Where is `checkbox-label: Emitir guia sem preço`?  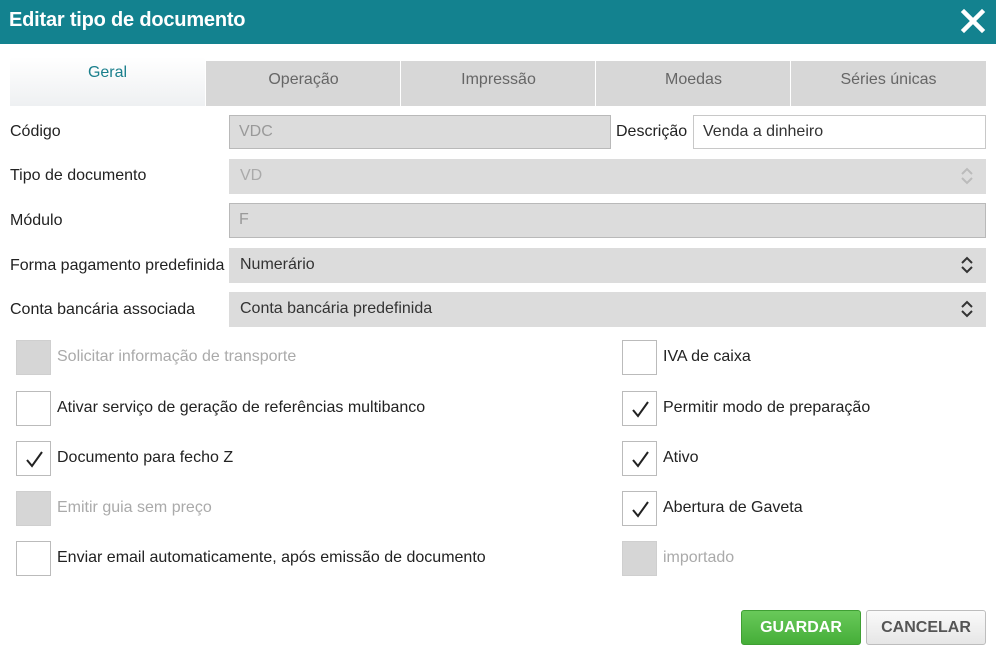 checkbox-label: Emitir guia sem preço is located at coordinates (134, 507).